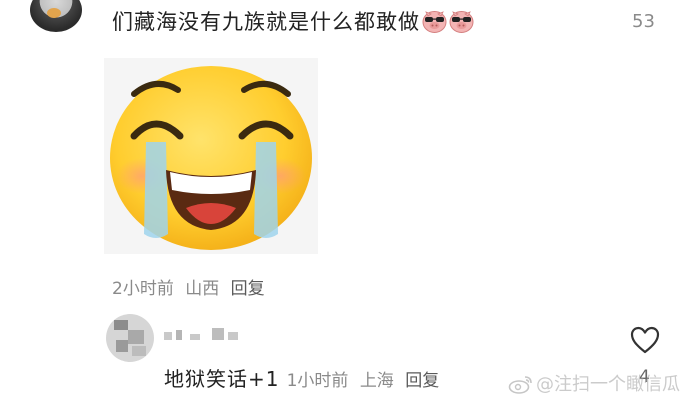  I want to click on reply-avatar, so click(130, 338).